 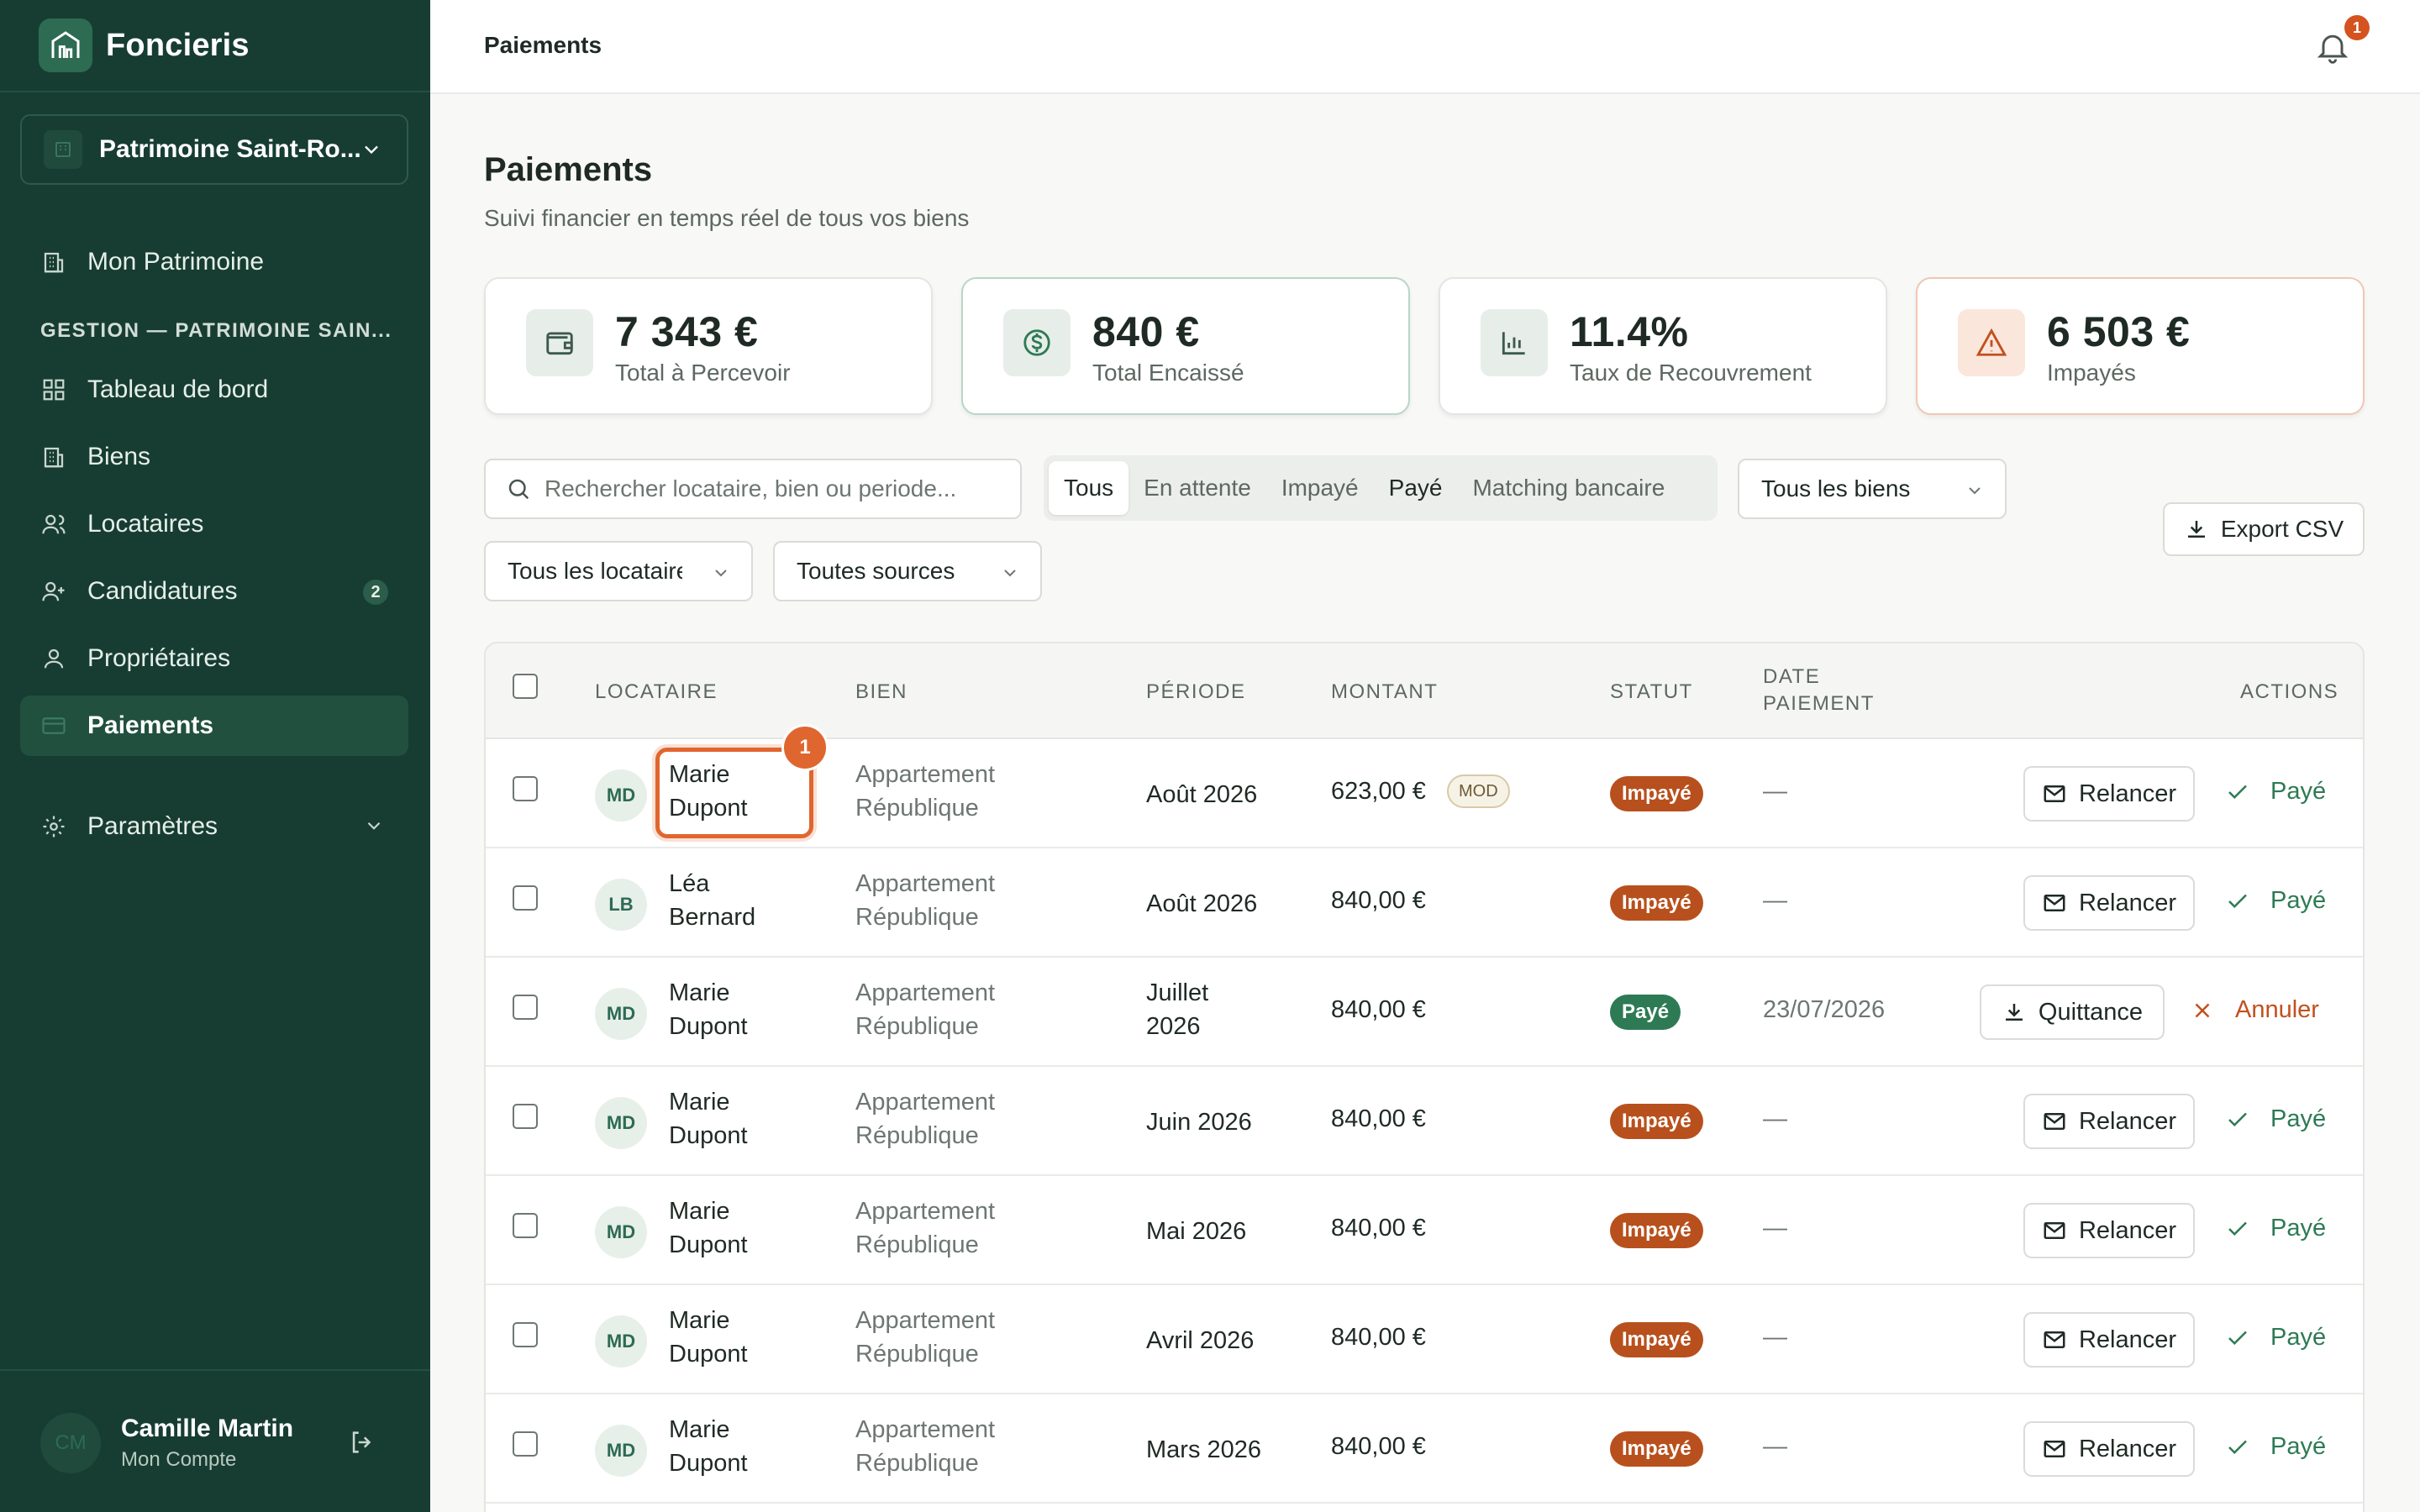 What do you see at coordinates (525, 686) in the screenshot?
I see `select-all-checkbox` at bounding box center [525, 686].